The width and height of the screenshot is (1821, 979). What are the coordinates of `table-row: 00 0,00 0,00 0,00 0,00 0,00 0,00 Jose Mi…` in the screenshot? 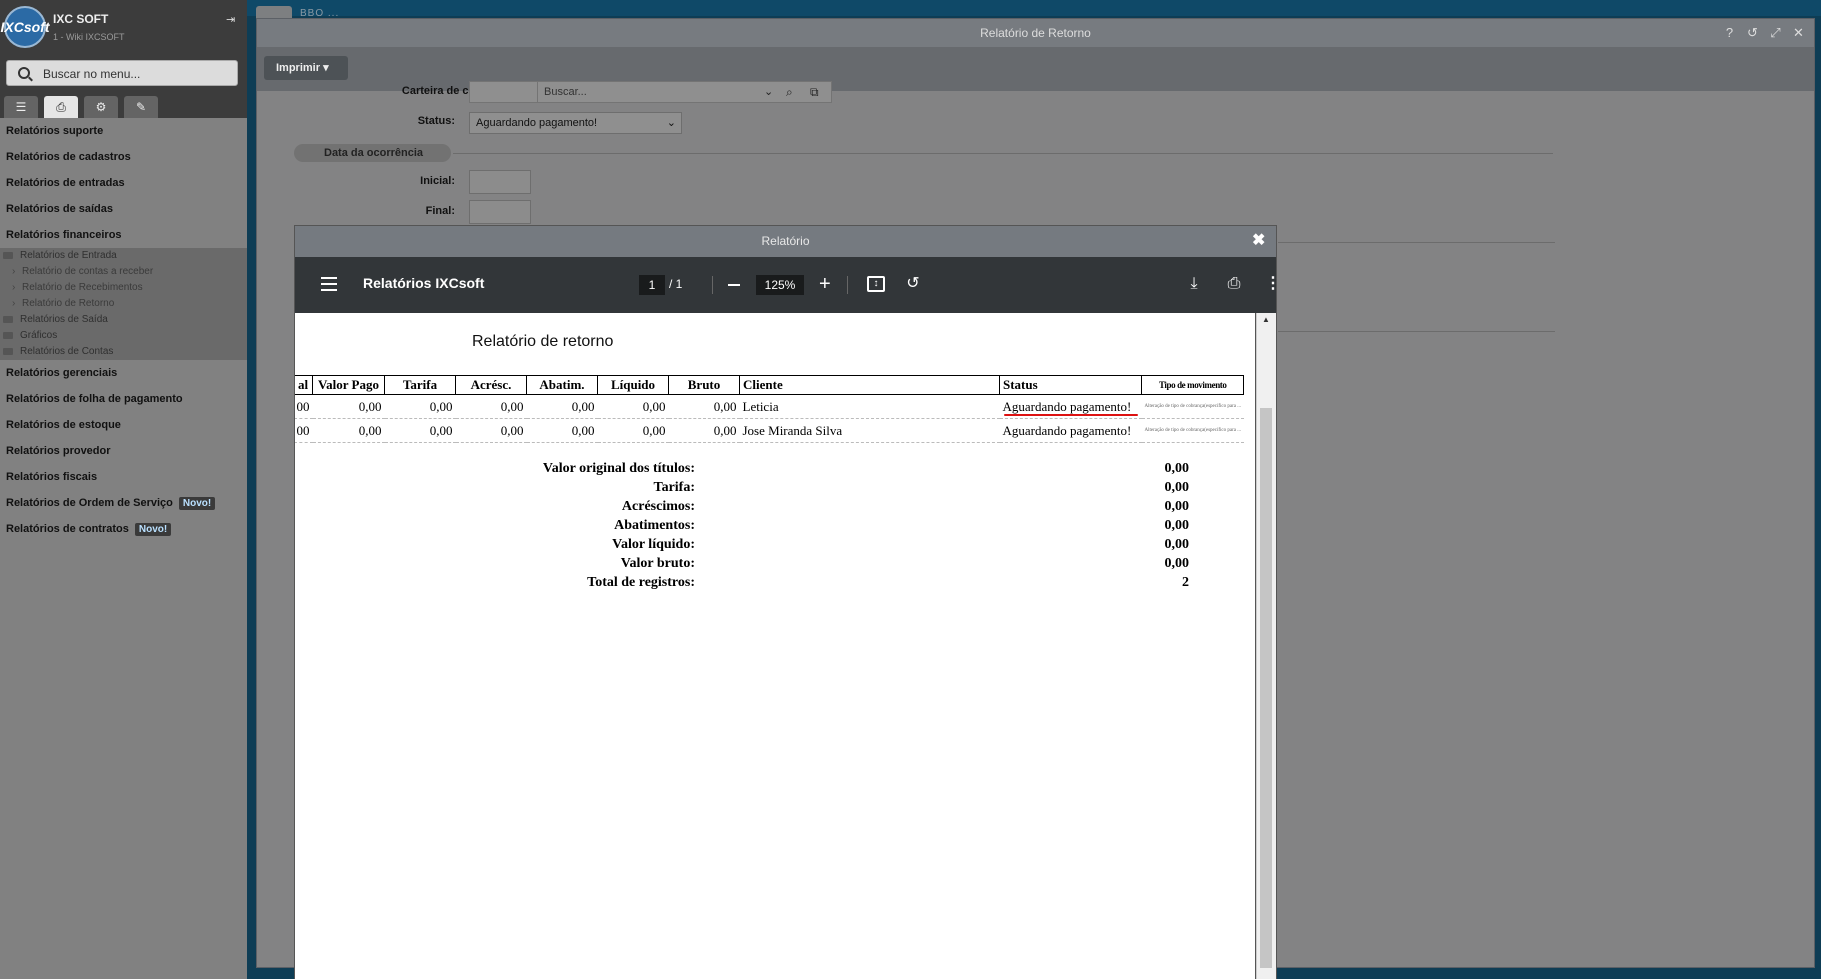 It's located at (769, 430).